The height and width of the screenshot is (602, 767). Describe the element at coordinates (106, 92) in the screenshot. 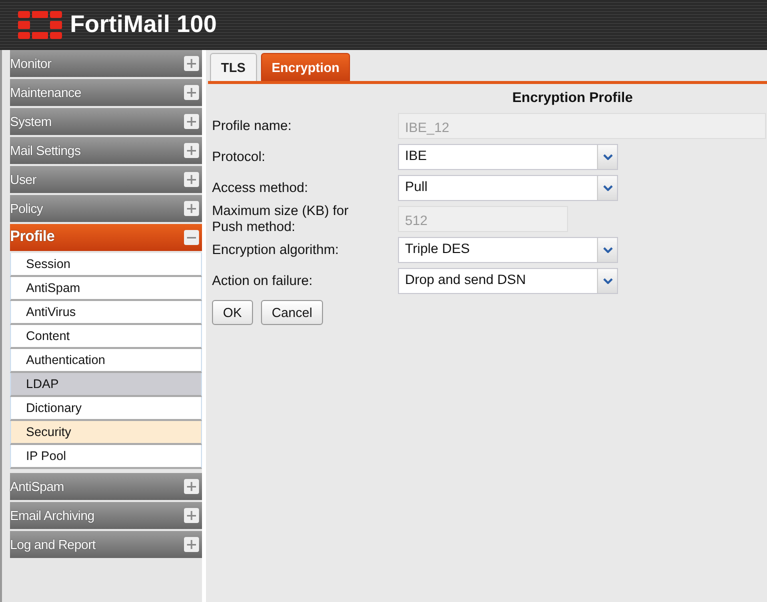

I see `menu-section: Maintenance` at that location.